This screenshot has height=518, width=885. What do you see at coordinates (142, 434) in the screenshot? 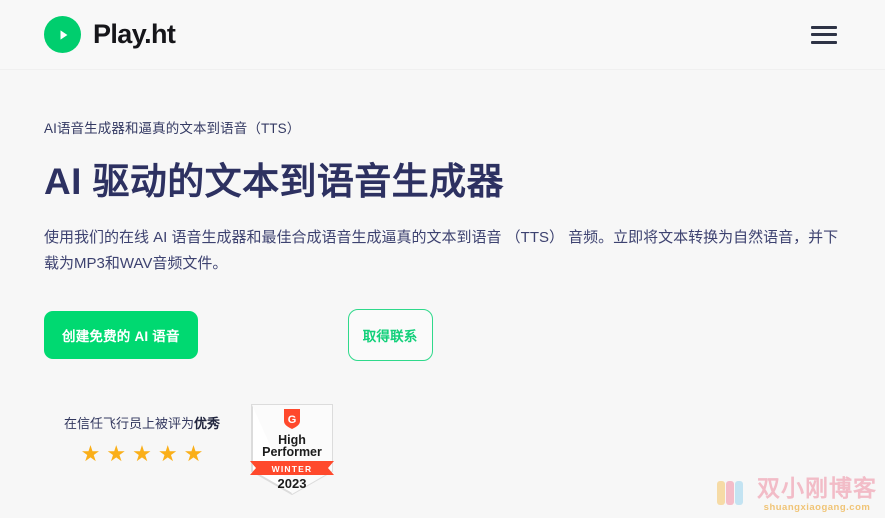
I see `trustpilot-rating-block: 在信任飞行员上被评为优秀 ★ ★ ★ ★ ★` at bounding box center [142, 434].